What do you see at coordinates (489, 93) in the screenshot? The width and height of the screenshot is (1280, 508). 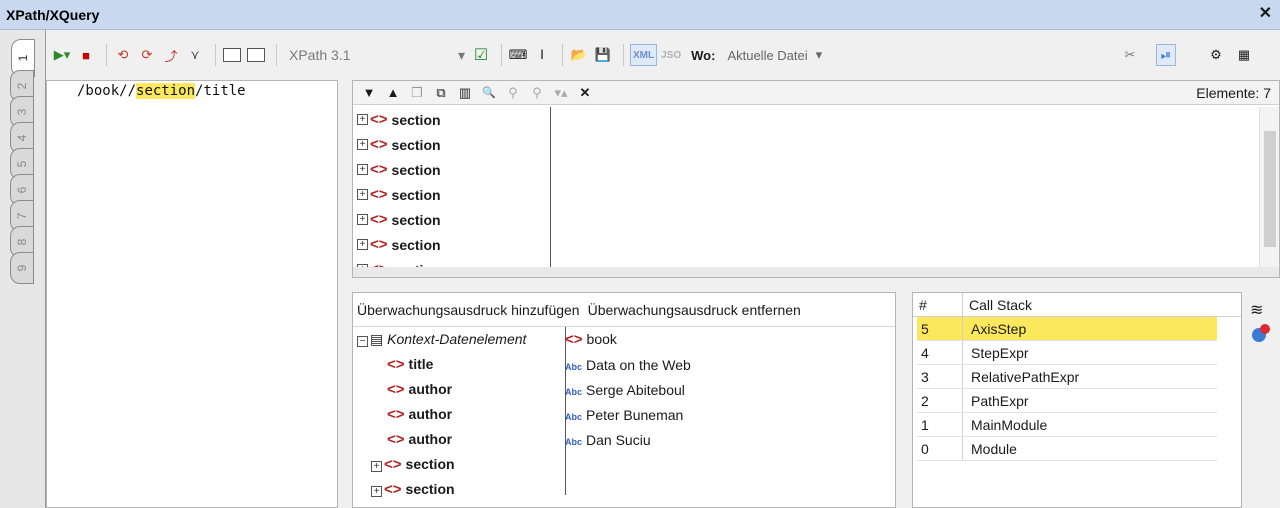 I see `search-icon: 🔍` at bounding box center [489, 93].